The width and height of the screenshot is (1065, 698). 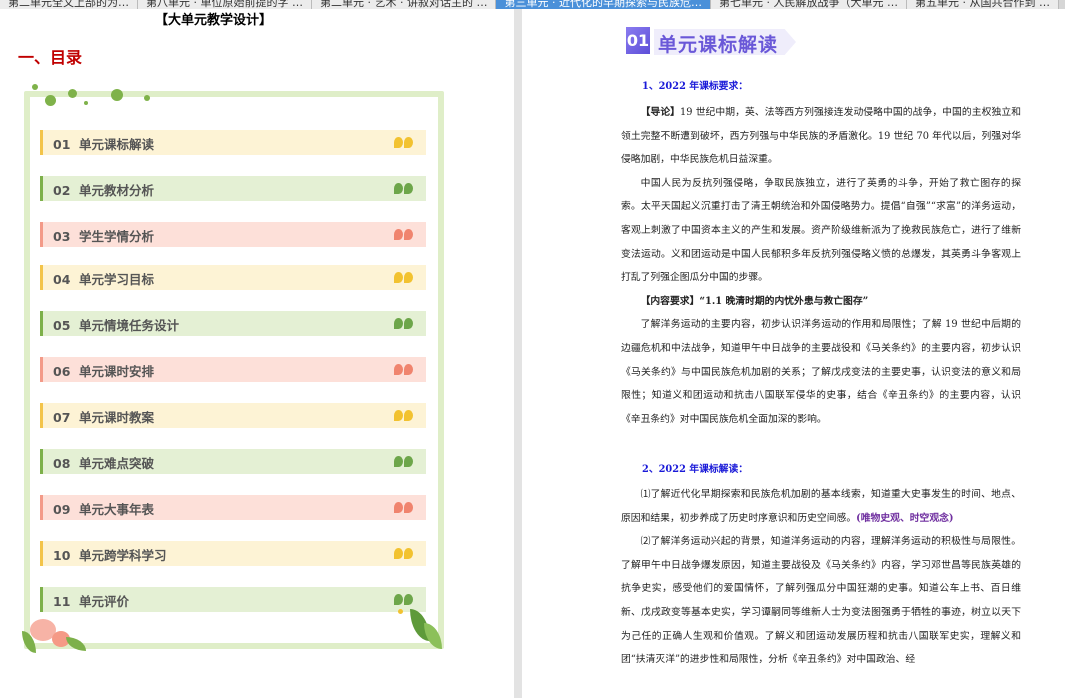 I want to click on intro-label: 【导论】, so click(x=660, y=112).